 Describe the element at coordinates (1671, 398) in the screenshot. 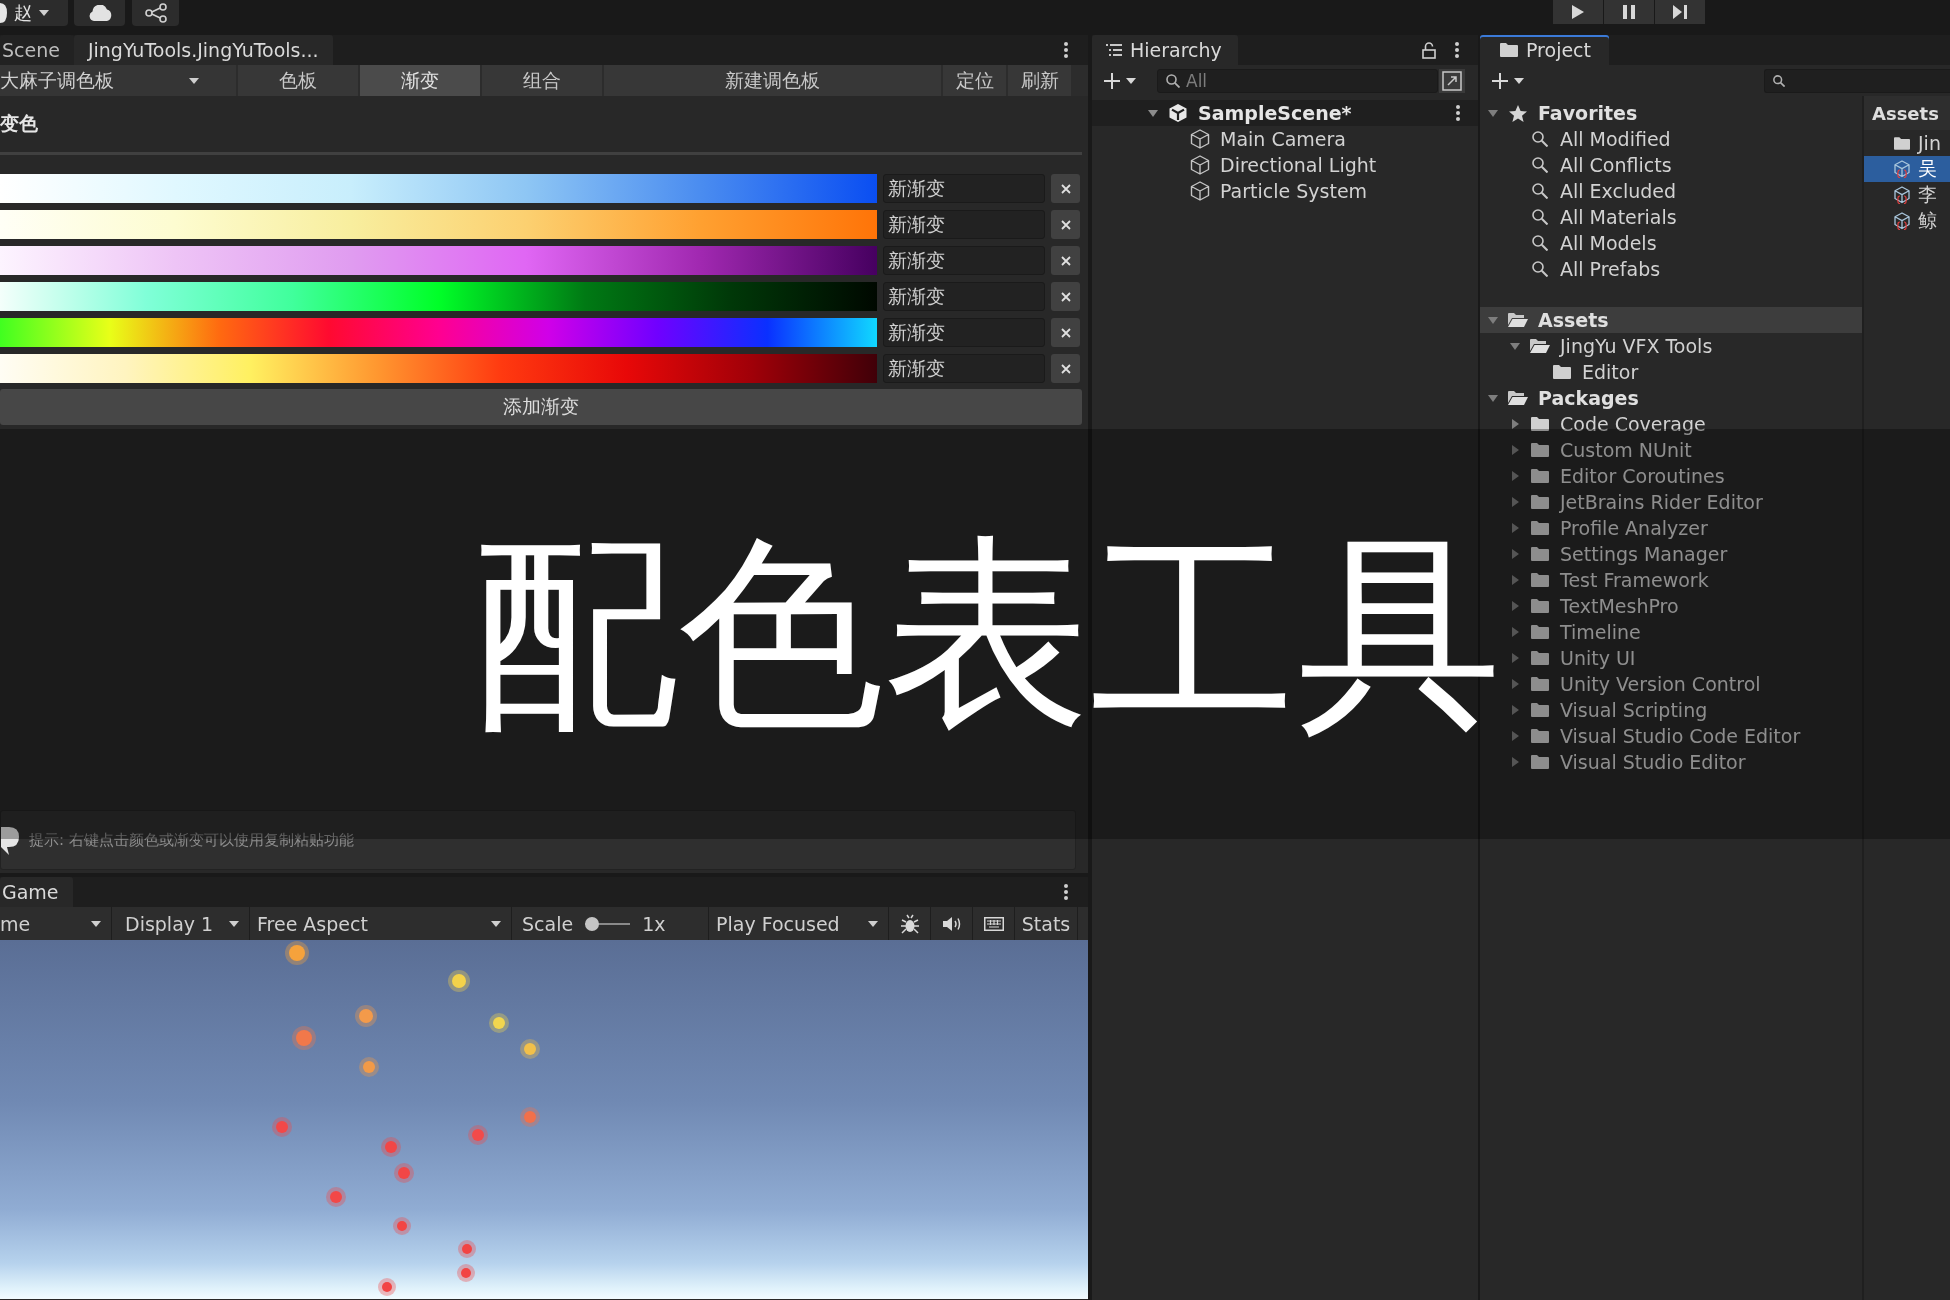

I see `tree-item: Packages` at that location.